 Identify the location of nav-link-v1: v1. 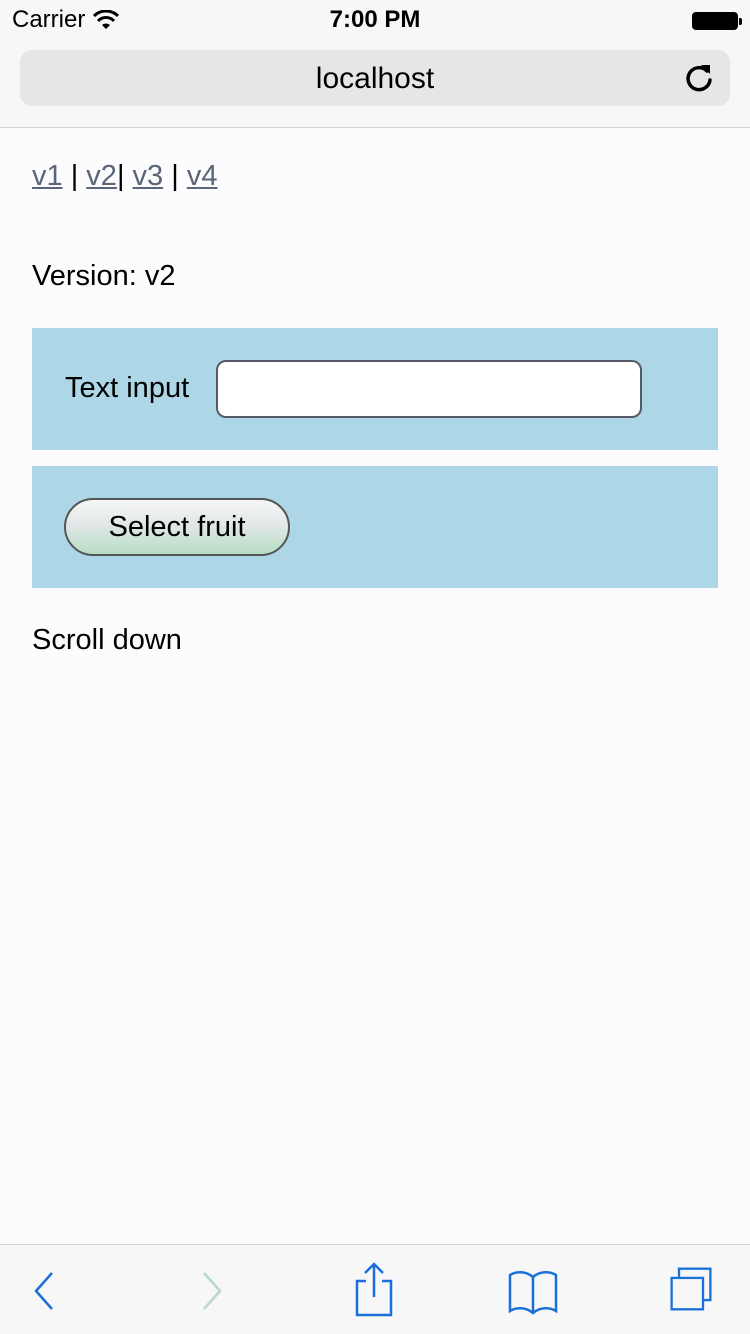
(47, 176).